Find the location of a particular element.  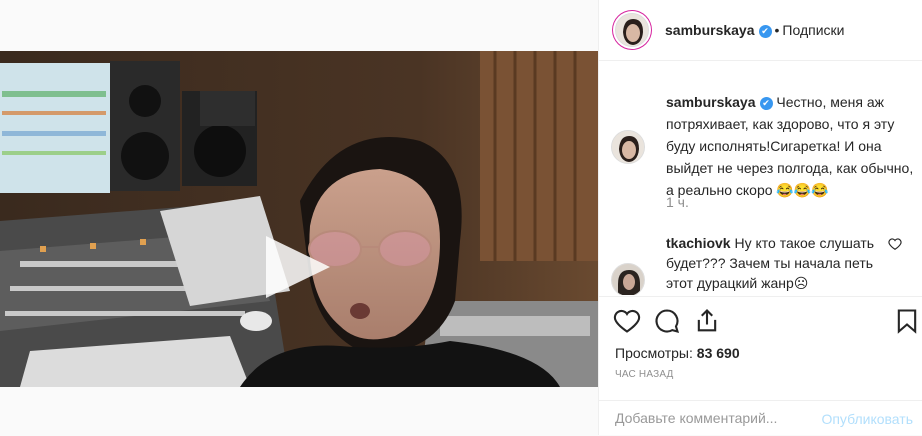

add-comment-bar: Опубликовать is located at coordinates (760, 418).